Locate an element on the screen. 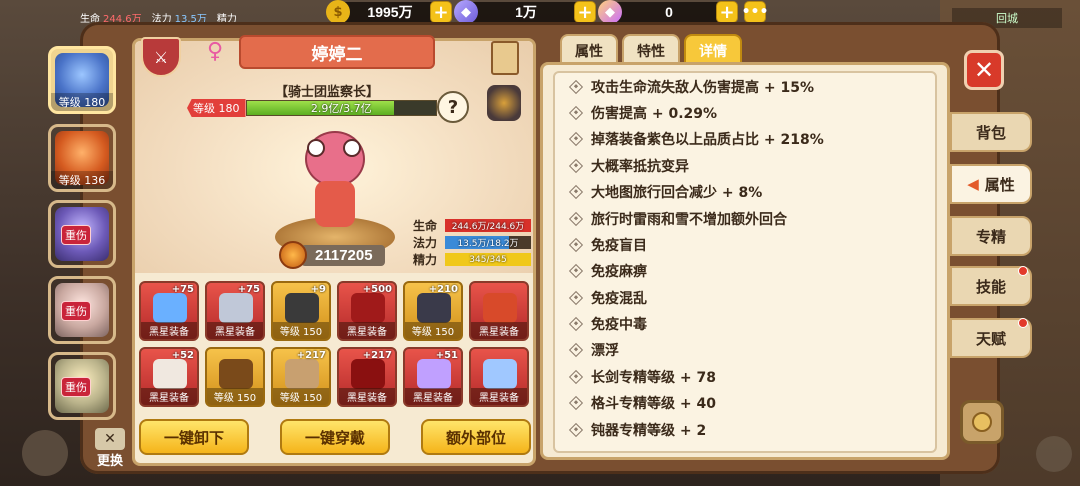 The image size is (1080, 486). sprite-eye-left is located at coordinates (316, 148).